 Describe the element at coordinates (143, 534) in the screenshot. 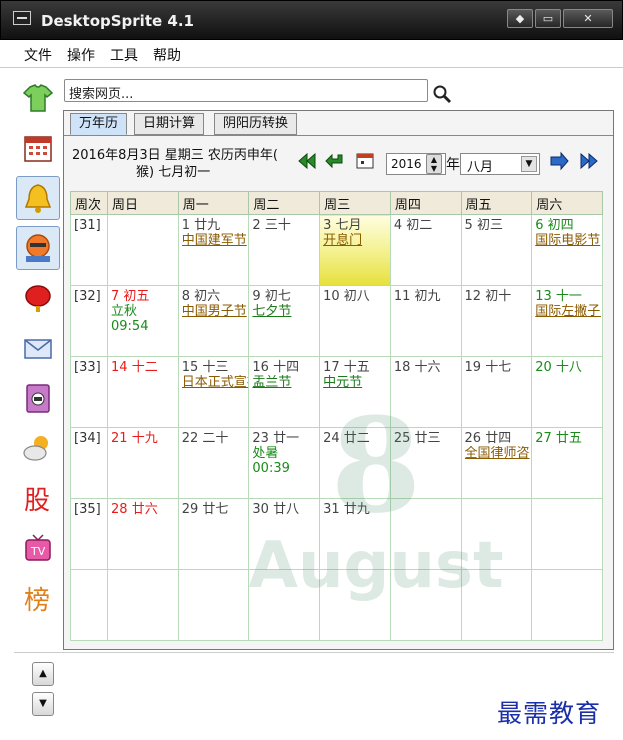

I see `day-cell: 28 廿六` at that location.